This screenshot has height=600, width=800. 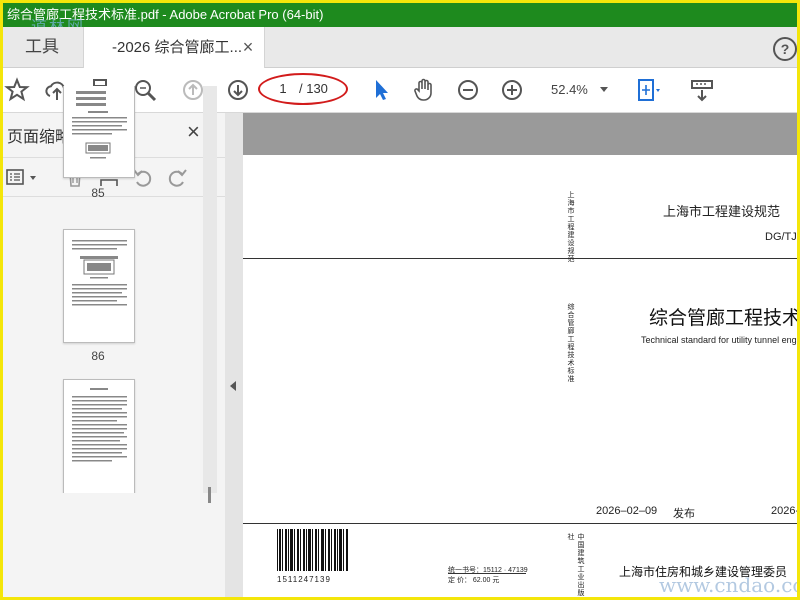 I want to click on chevron-down-icon, so click(x=604, y=89).